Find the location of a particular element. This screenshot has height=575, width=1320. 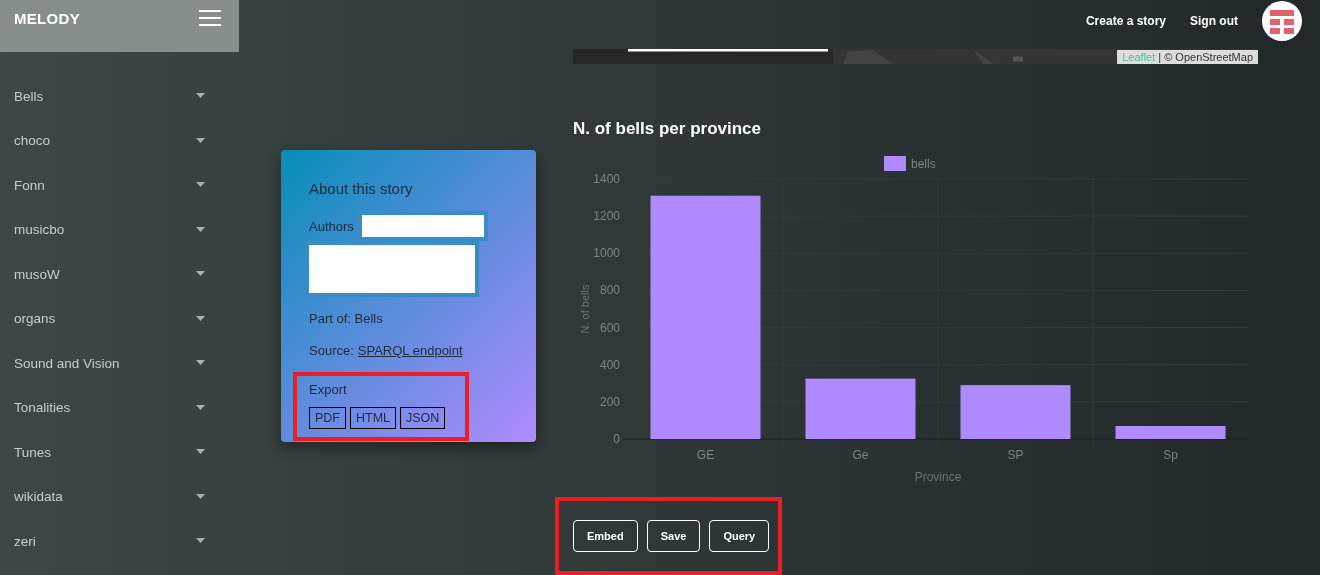

card-title: About this story is located at coordinates (361, 188).